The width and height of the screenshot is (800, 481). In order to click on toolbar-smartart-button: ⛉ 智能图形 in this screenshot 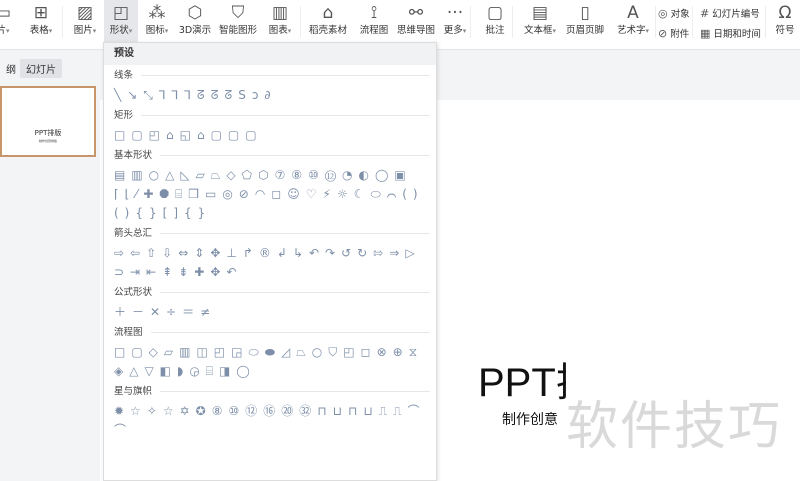, I will do `click(238, 22)`.